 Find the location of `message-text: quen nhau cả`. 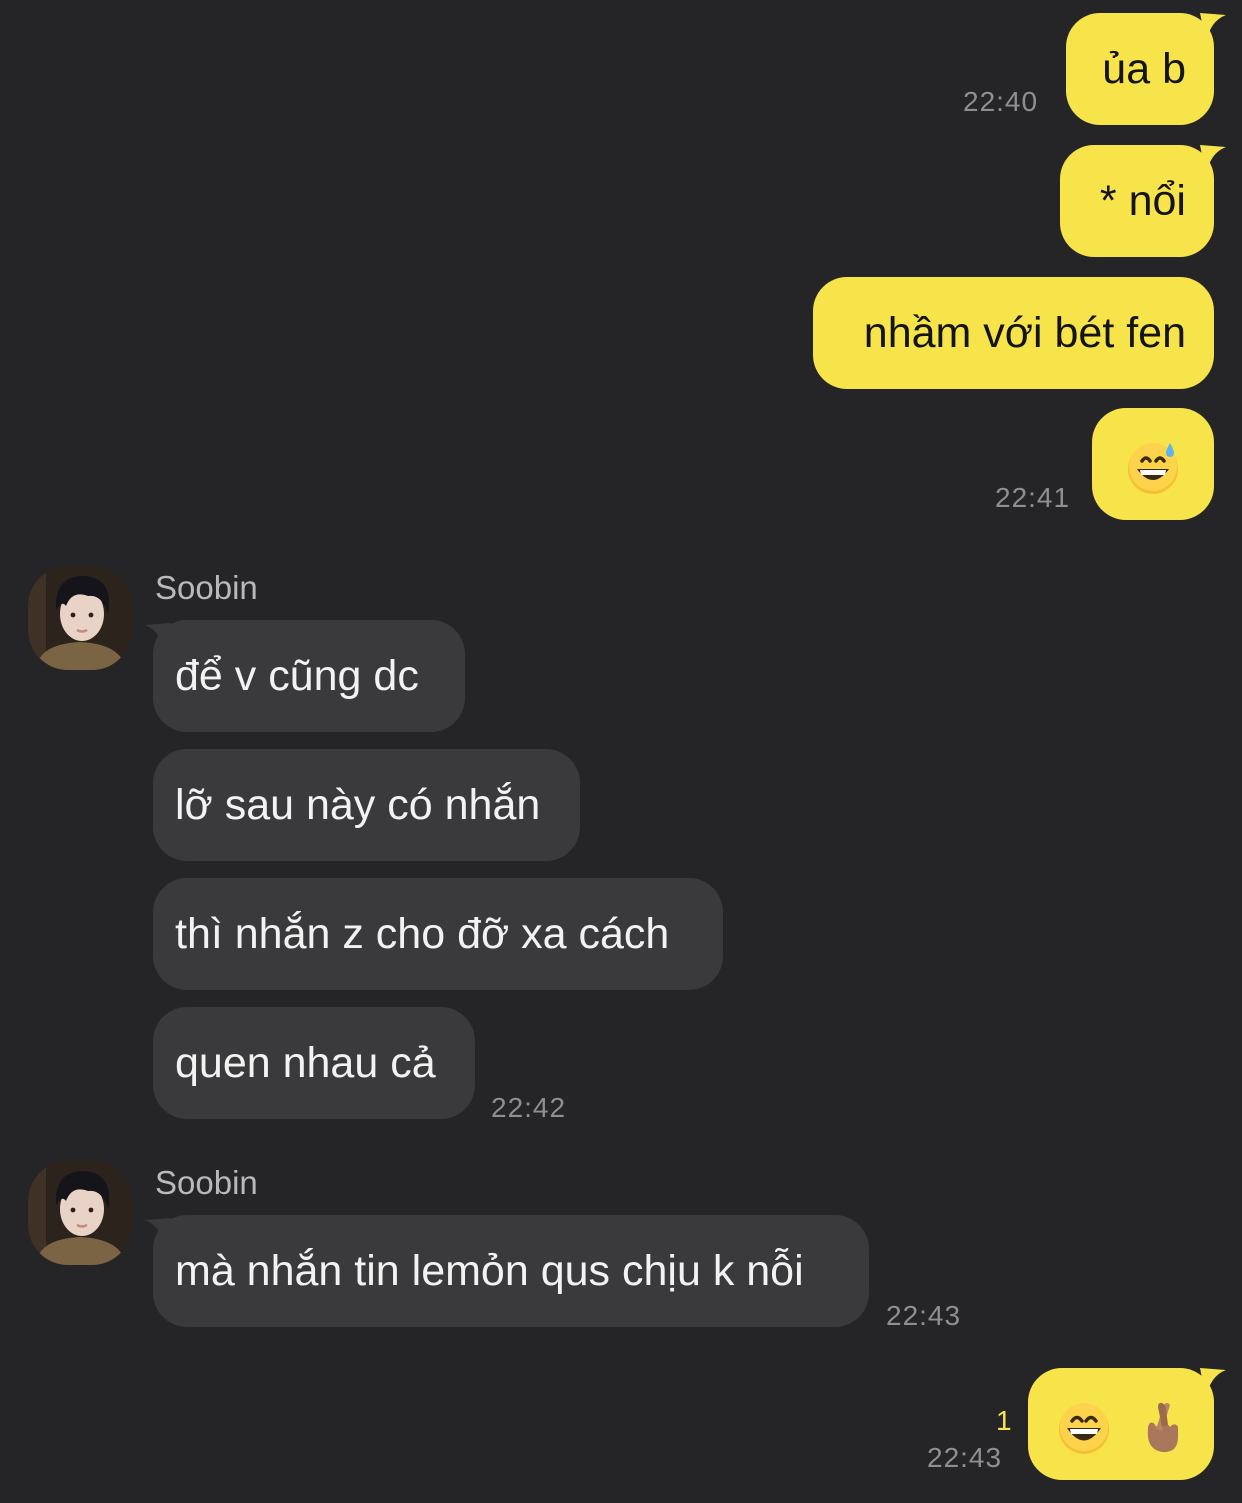

message-text: quen nhau cả is located at coordinates (305, 1063).